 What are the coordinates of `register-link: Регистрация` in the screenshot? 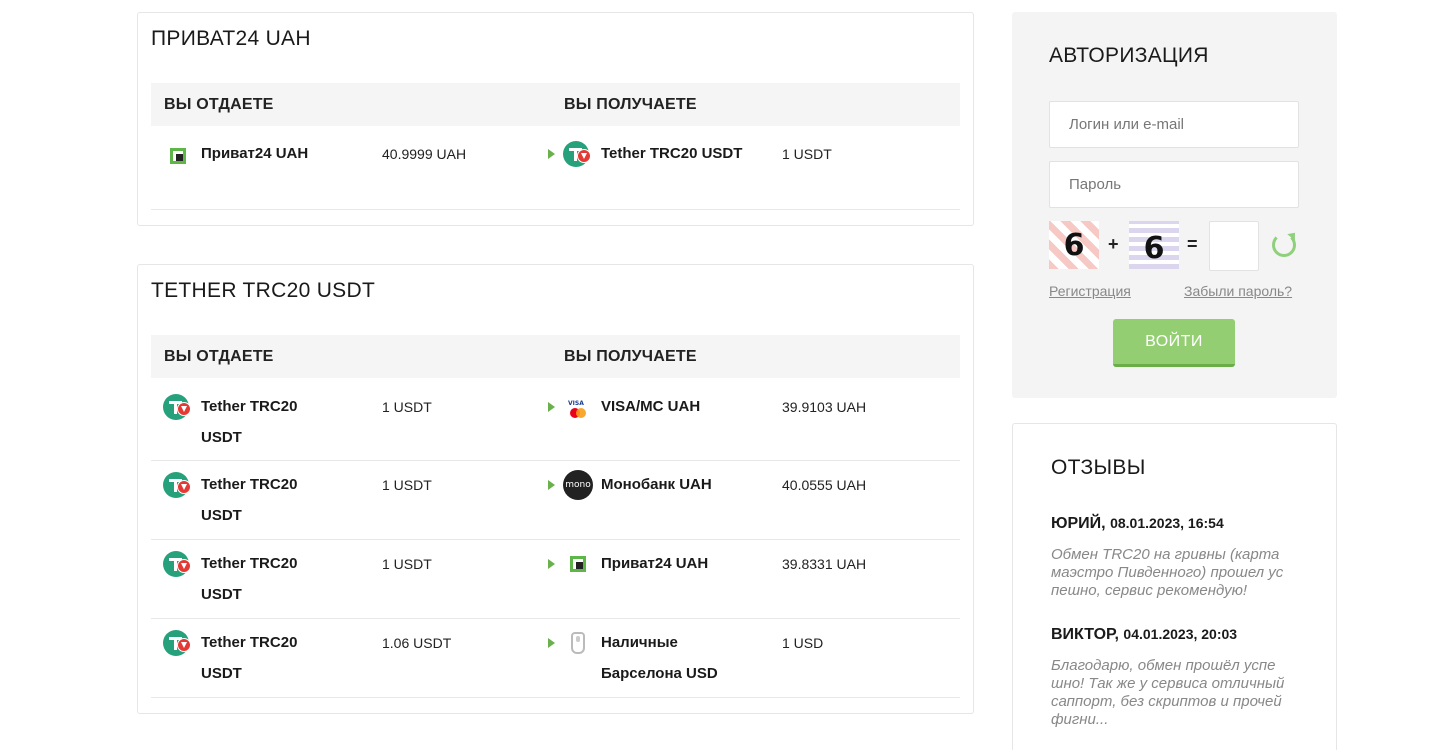 It's located at (1090, 291).